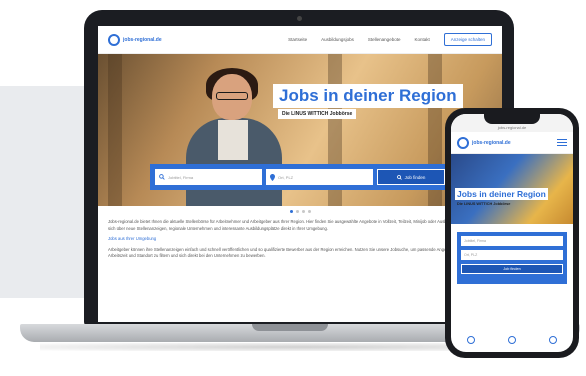 This screenshot has height=376, width=586. What do you see at coordinates (208, 177) in the screenshot?
I see `what-input: Jobtitel, Firma` at bounding box center [208, 177].